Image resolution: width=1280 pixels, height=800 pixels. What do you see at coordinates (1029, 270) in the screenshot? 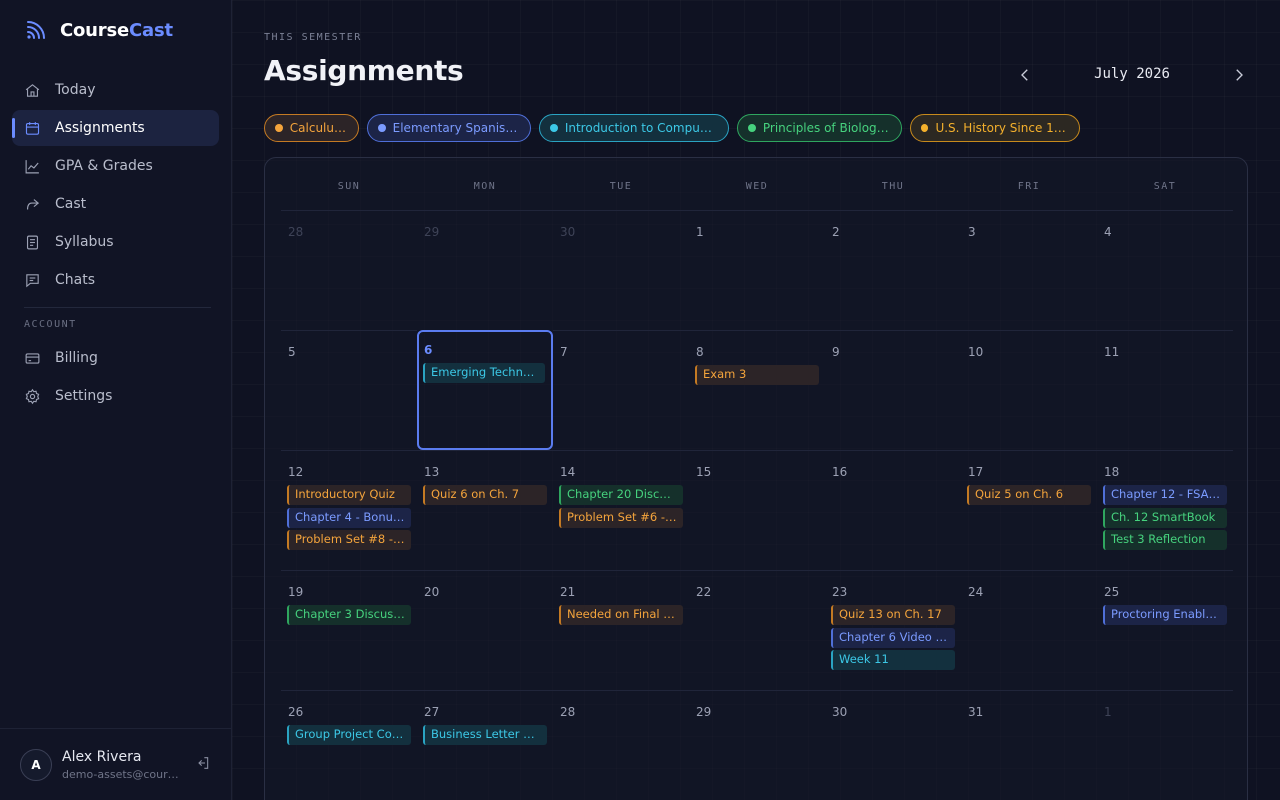
I see `calendar-day: 3` at bounding box center [1029, 270].